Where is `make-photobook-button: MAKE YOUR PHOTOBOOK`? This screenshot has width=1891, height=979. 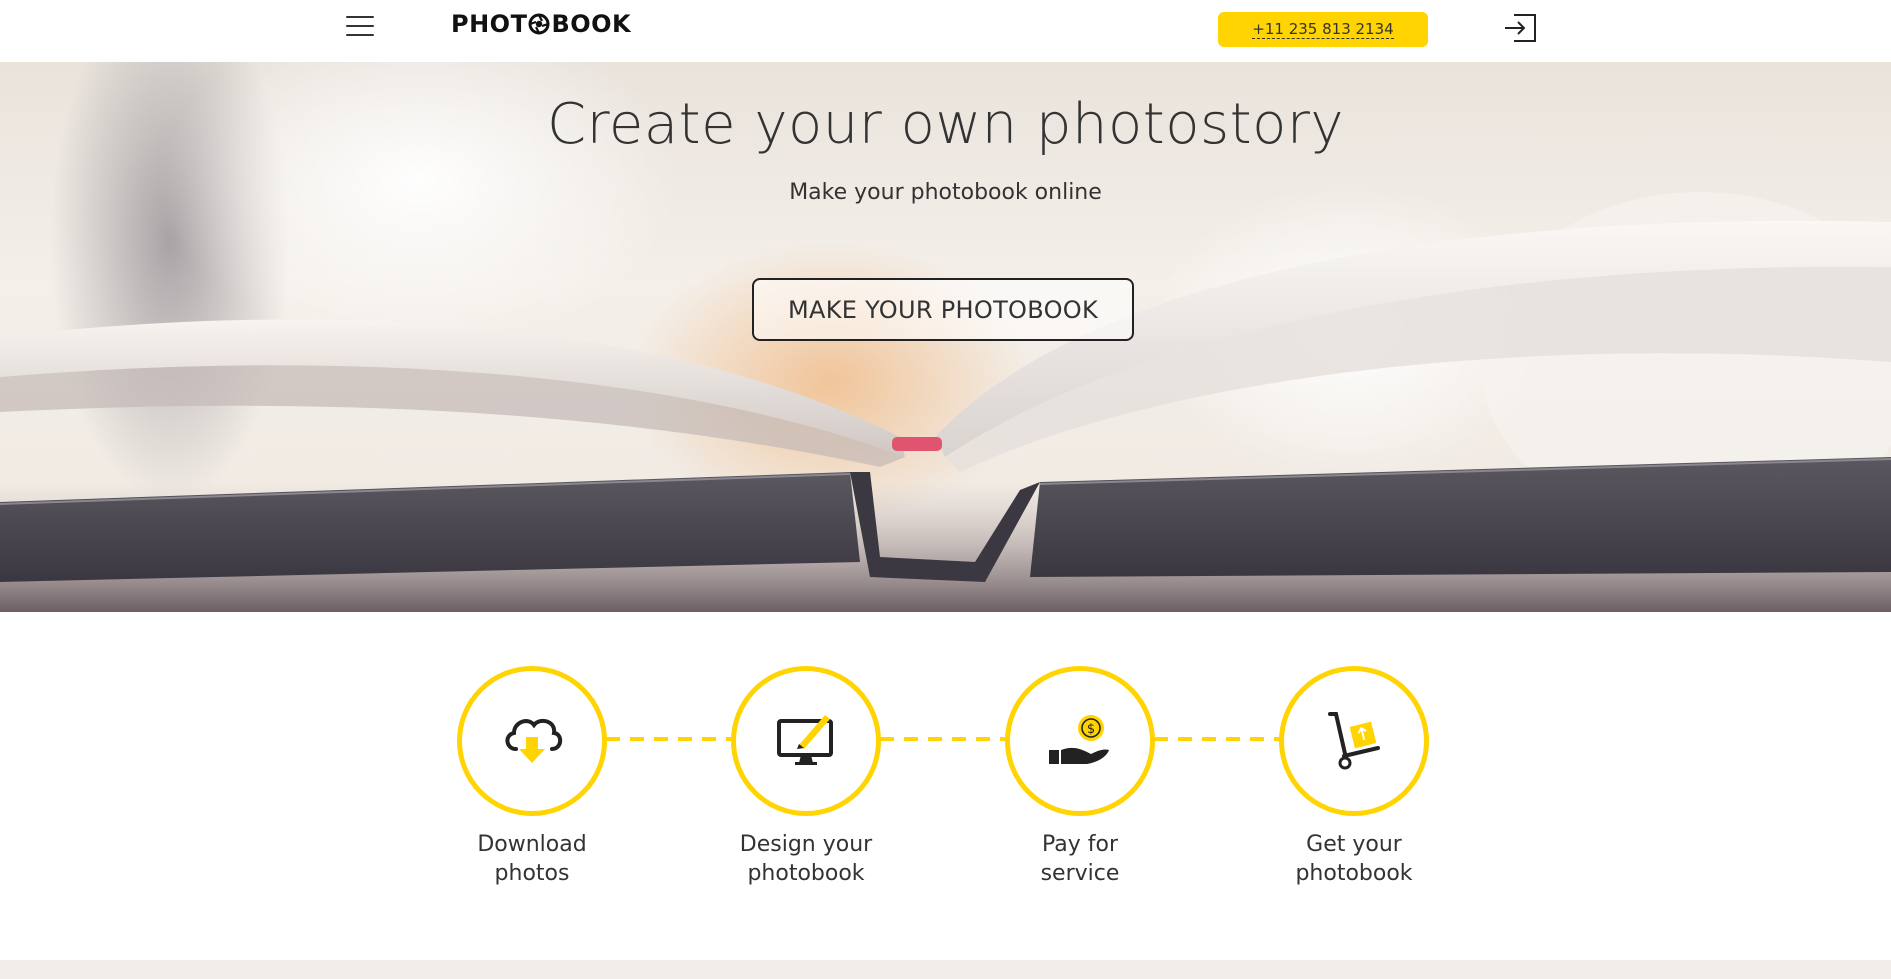 make-photobook-button: MAKE YOUR PHOTOBOOK is located at coordinates (943, 309).